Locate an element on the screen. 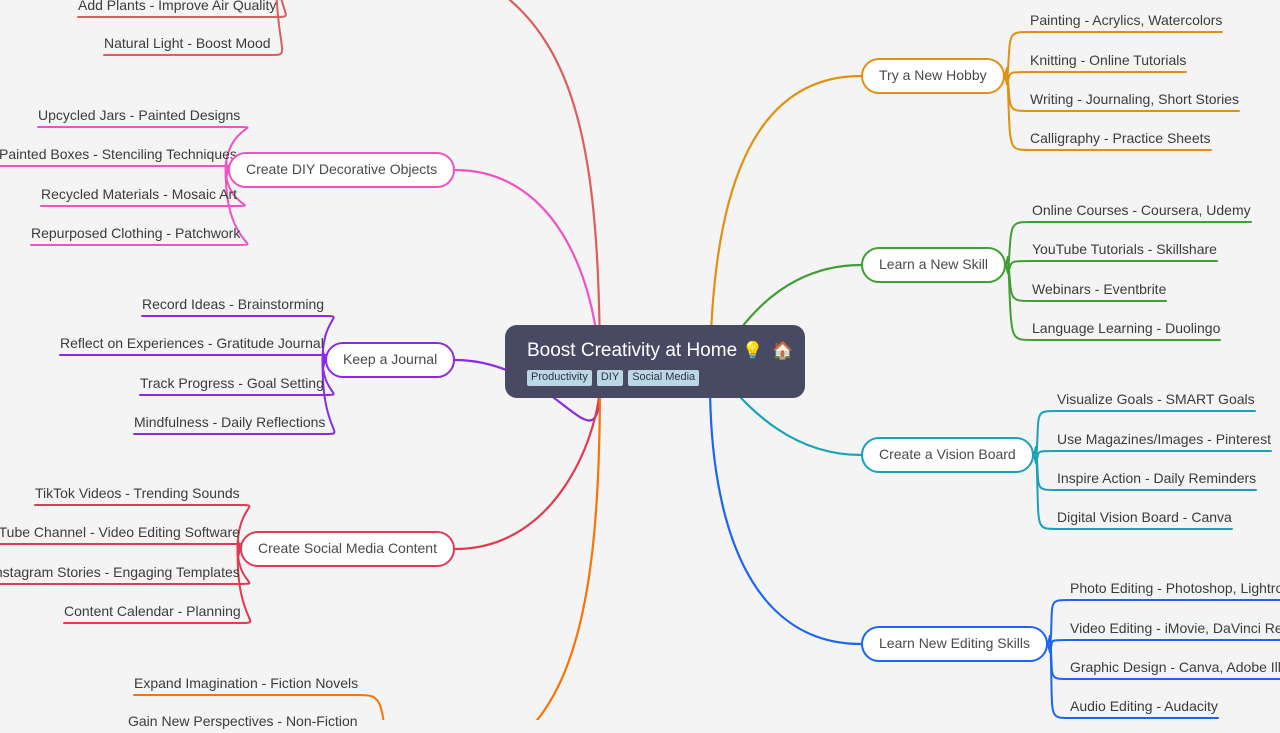  leaf-node-label: Recycled Materials - Mosaic Art is located at coordinates (139, 194).